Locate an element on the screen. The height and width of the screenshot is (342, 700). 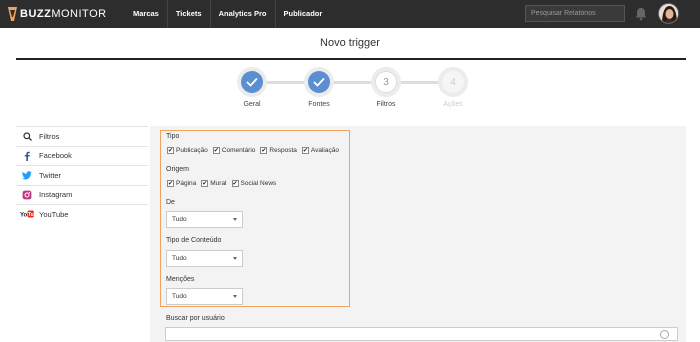
nav-tickets: Tickets is located at coordinates (188, 14).